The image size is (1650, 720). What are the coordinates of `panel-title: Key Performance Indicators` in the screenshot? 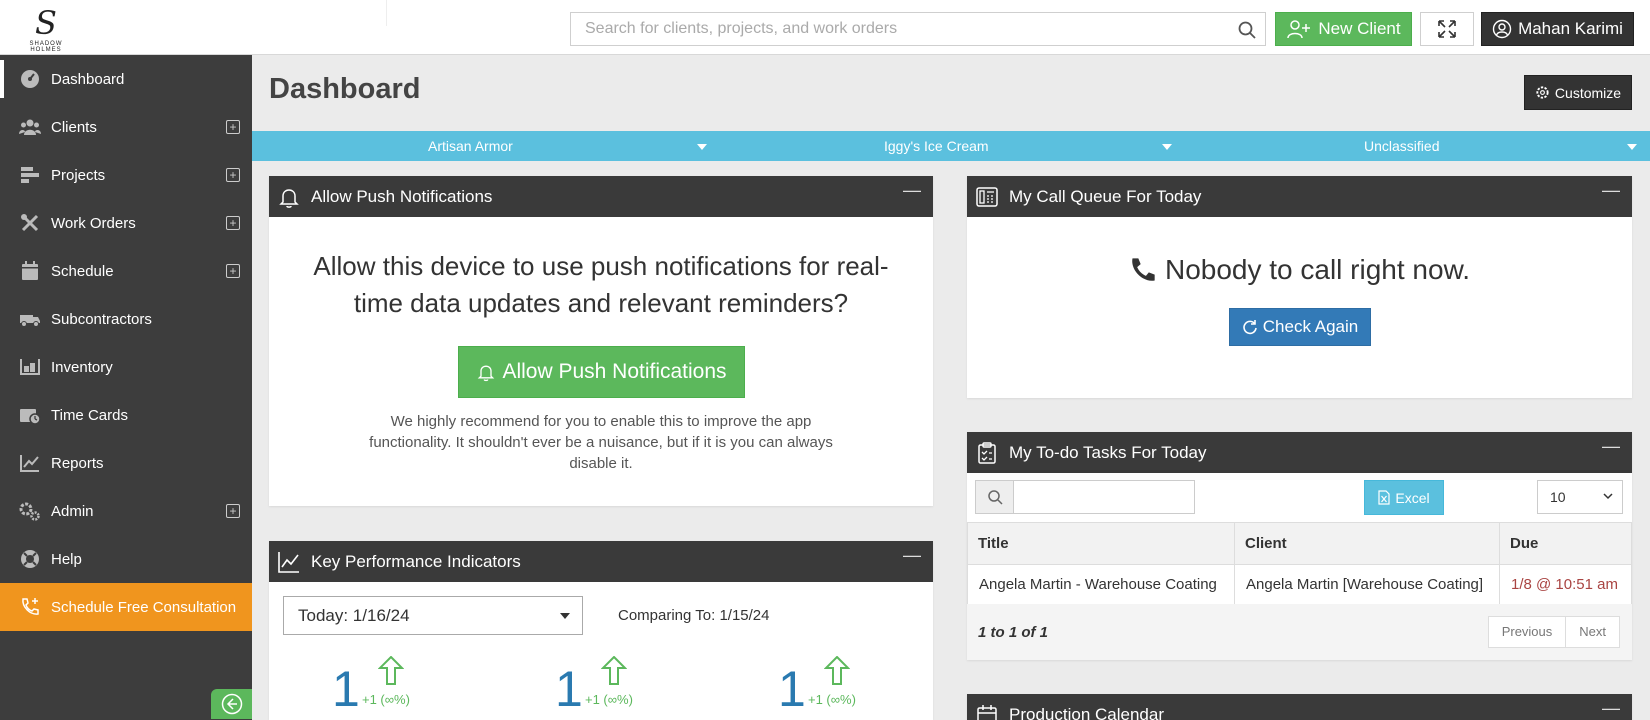 It's located at (416, 561).